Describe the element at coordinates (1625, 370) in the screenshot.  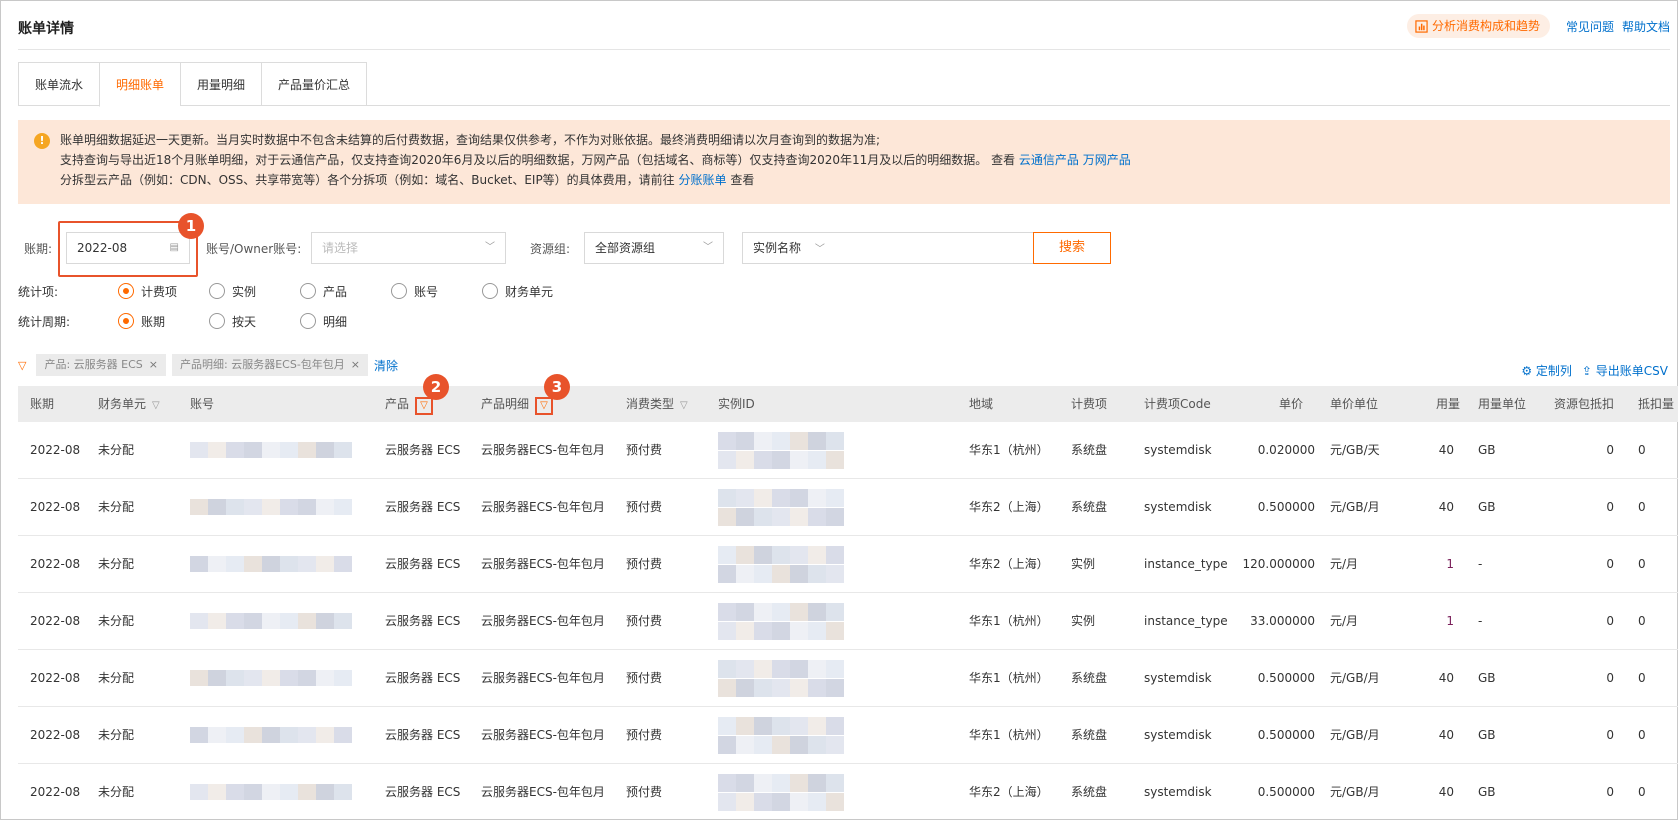
I see `export-csv-button: ⇪ 导出账单CSV` at that location.